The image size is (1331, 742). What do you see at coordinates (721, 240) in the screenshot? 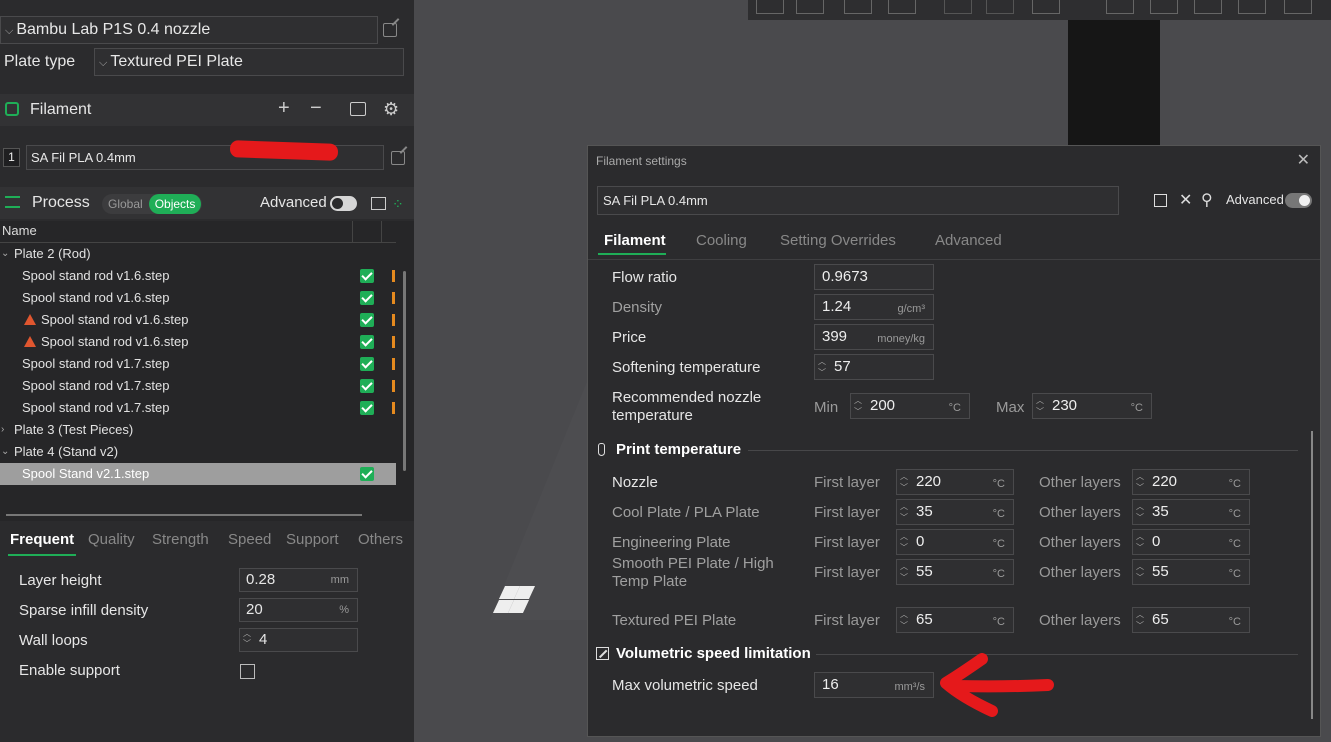
I see `tab-cooling: Cooling` at bounding box center [721, 240].